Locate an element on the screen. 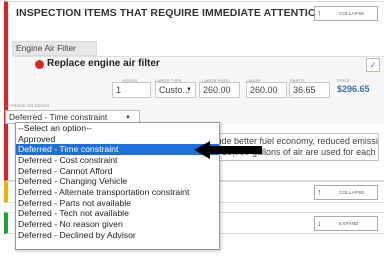 Image resolution: width=384 pixels, height=258 pixels. option-deferred-tech-not-available: Deferred - Tech not available is located at coordinates (117, 213).